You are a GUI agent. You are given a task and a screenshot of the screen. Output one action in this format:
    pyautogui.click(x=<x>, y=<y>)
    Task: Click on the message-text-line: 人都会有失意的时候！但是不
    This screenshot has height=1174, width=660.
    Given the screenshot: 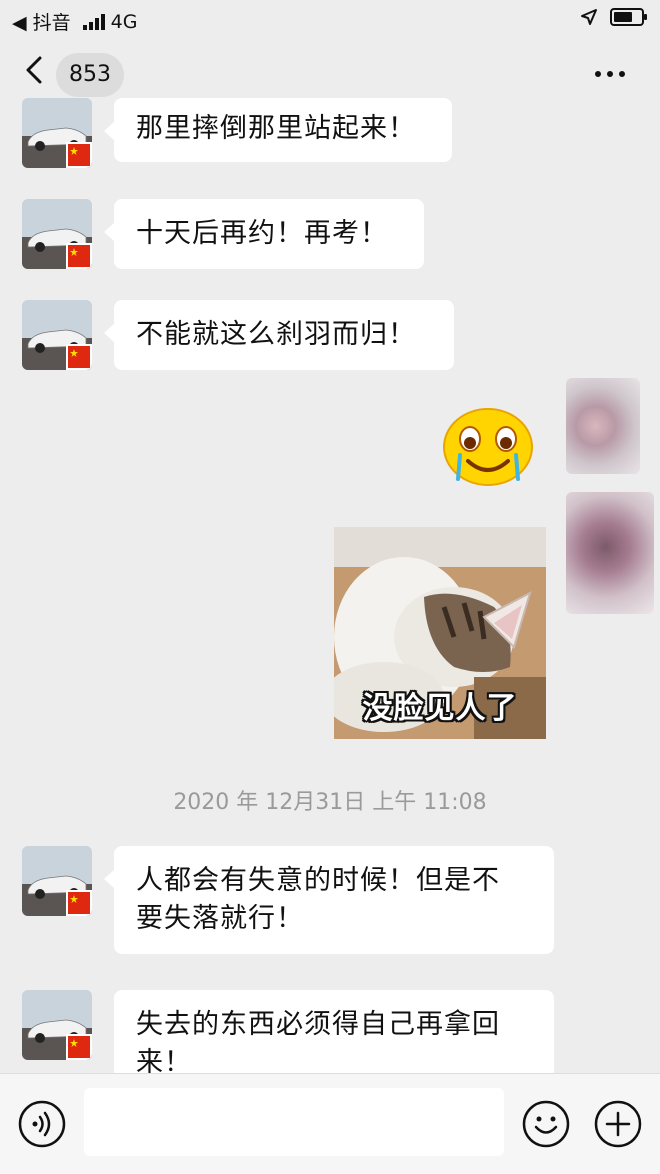 What is the action you would take?
    pyautogui.click(x=318, y=880)
    